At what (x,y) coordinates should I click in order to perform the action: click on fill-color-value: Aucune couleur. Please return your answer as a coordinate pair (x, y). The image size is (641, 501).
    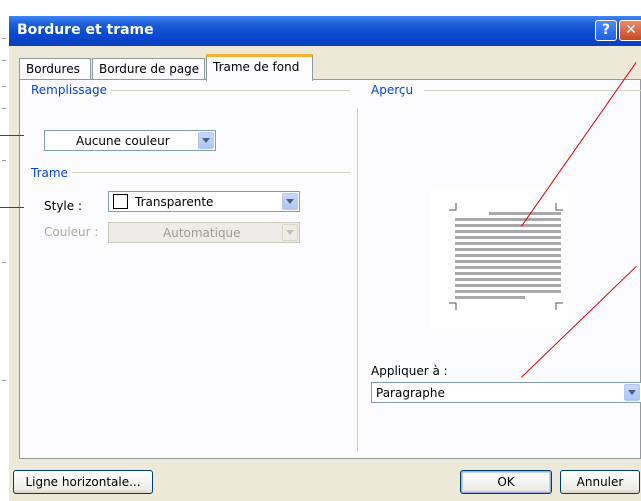
    Looking at the image, I should click on (123, 141).